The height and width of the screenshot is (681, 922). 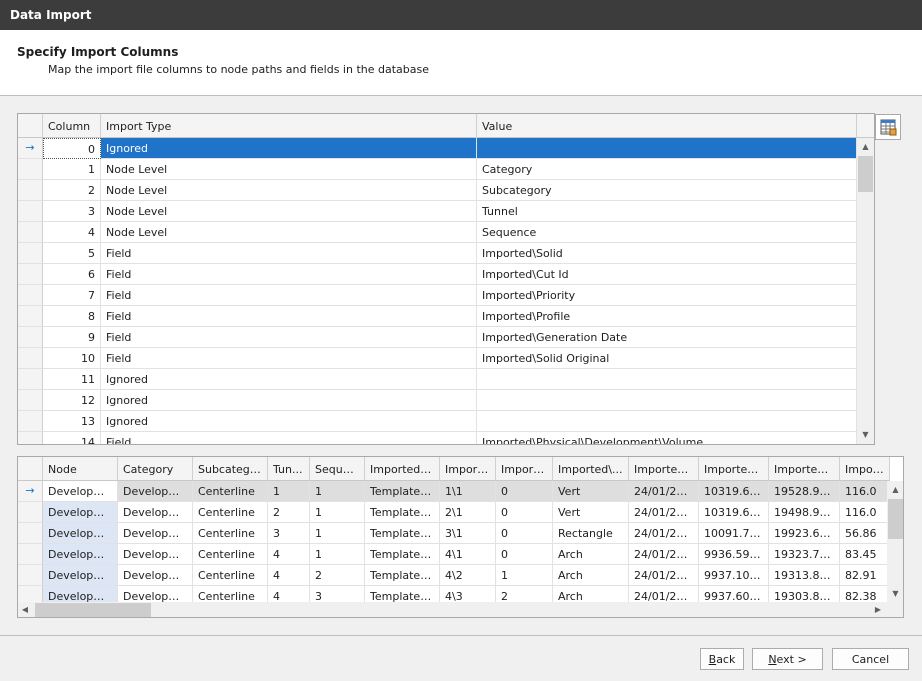 I want to click on cell-column-index: 10, so click(x=72, y=358).